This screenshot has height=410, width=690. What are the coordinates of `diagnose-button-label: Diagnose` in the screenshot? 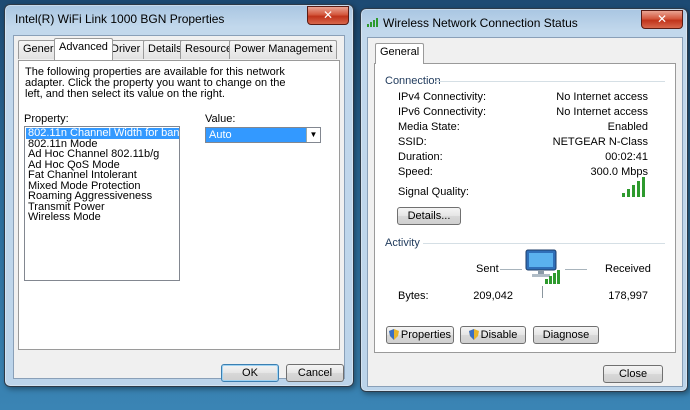 It's located at (566, 335).